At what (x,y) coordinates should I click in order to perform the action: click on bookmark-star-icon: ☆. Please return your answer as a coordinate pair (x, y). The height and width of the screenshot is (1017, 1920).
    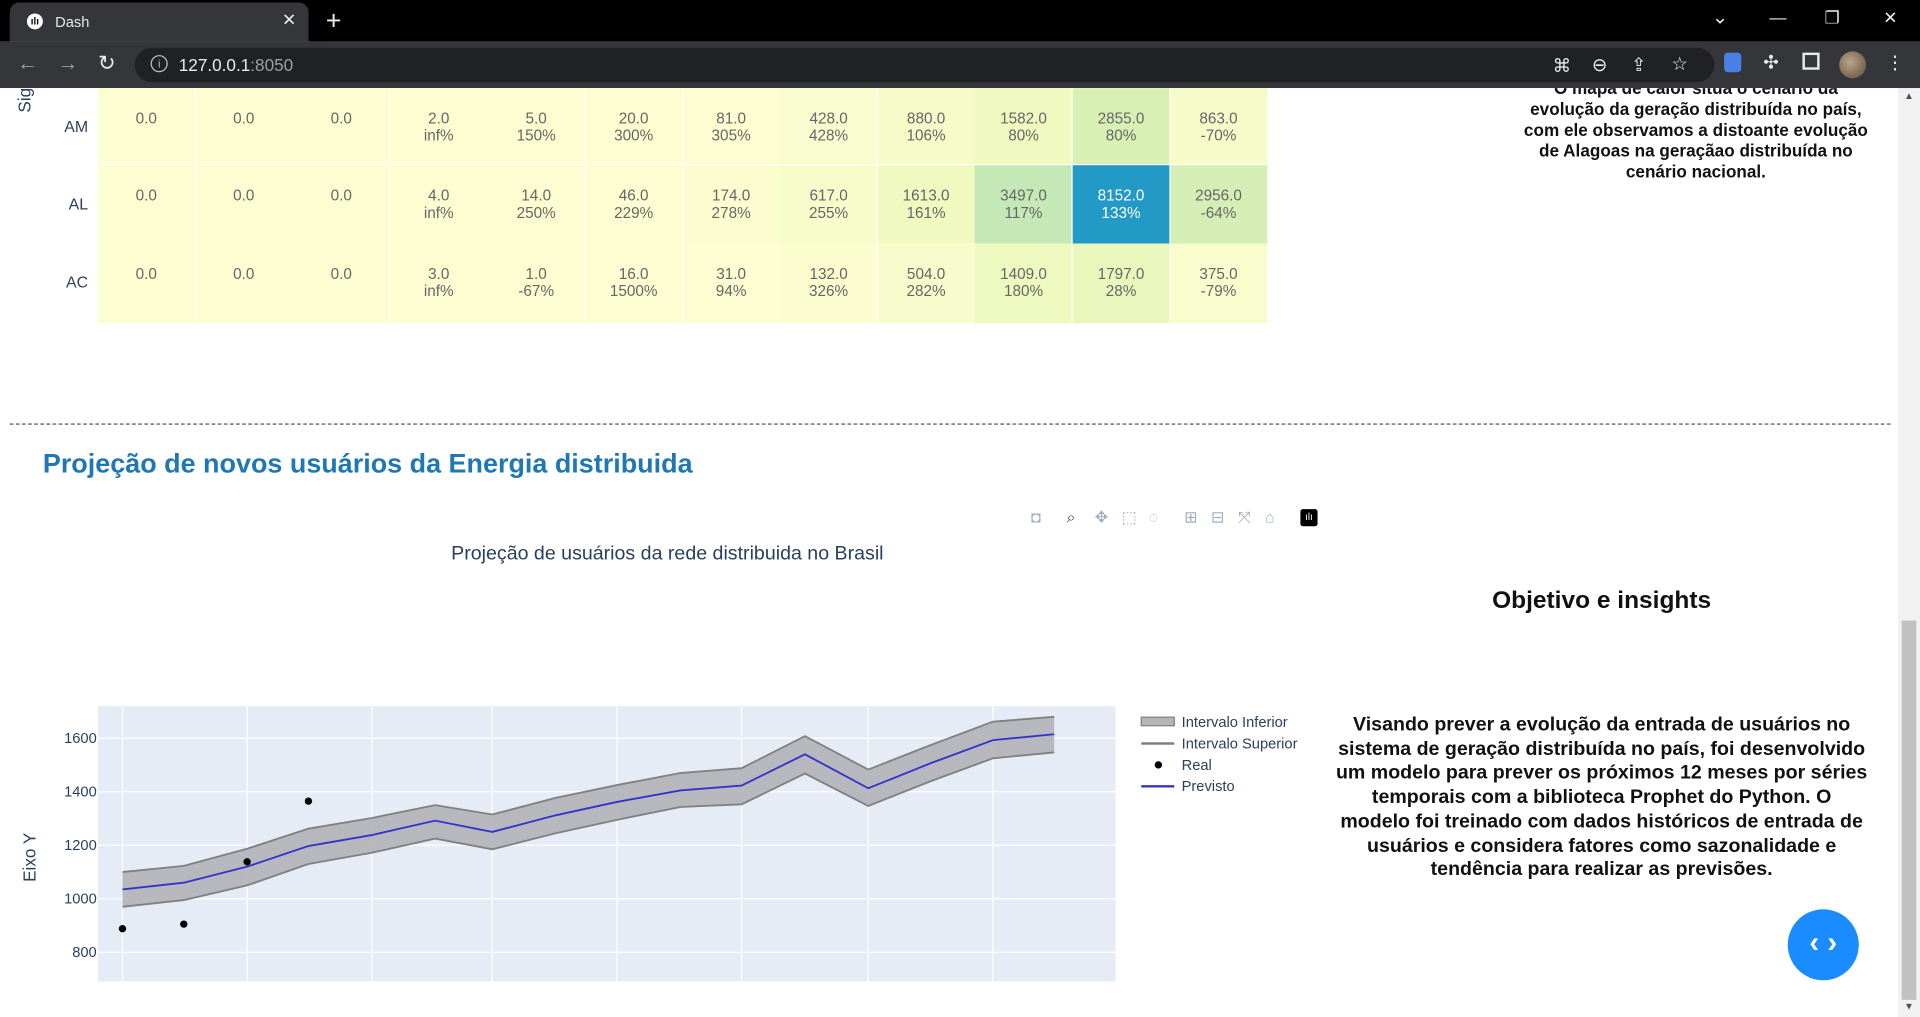
    Looking at the image, I should click on (1679, 64).